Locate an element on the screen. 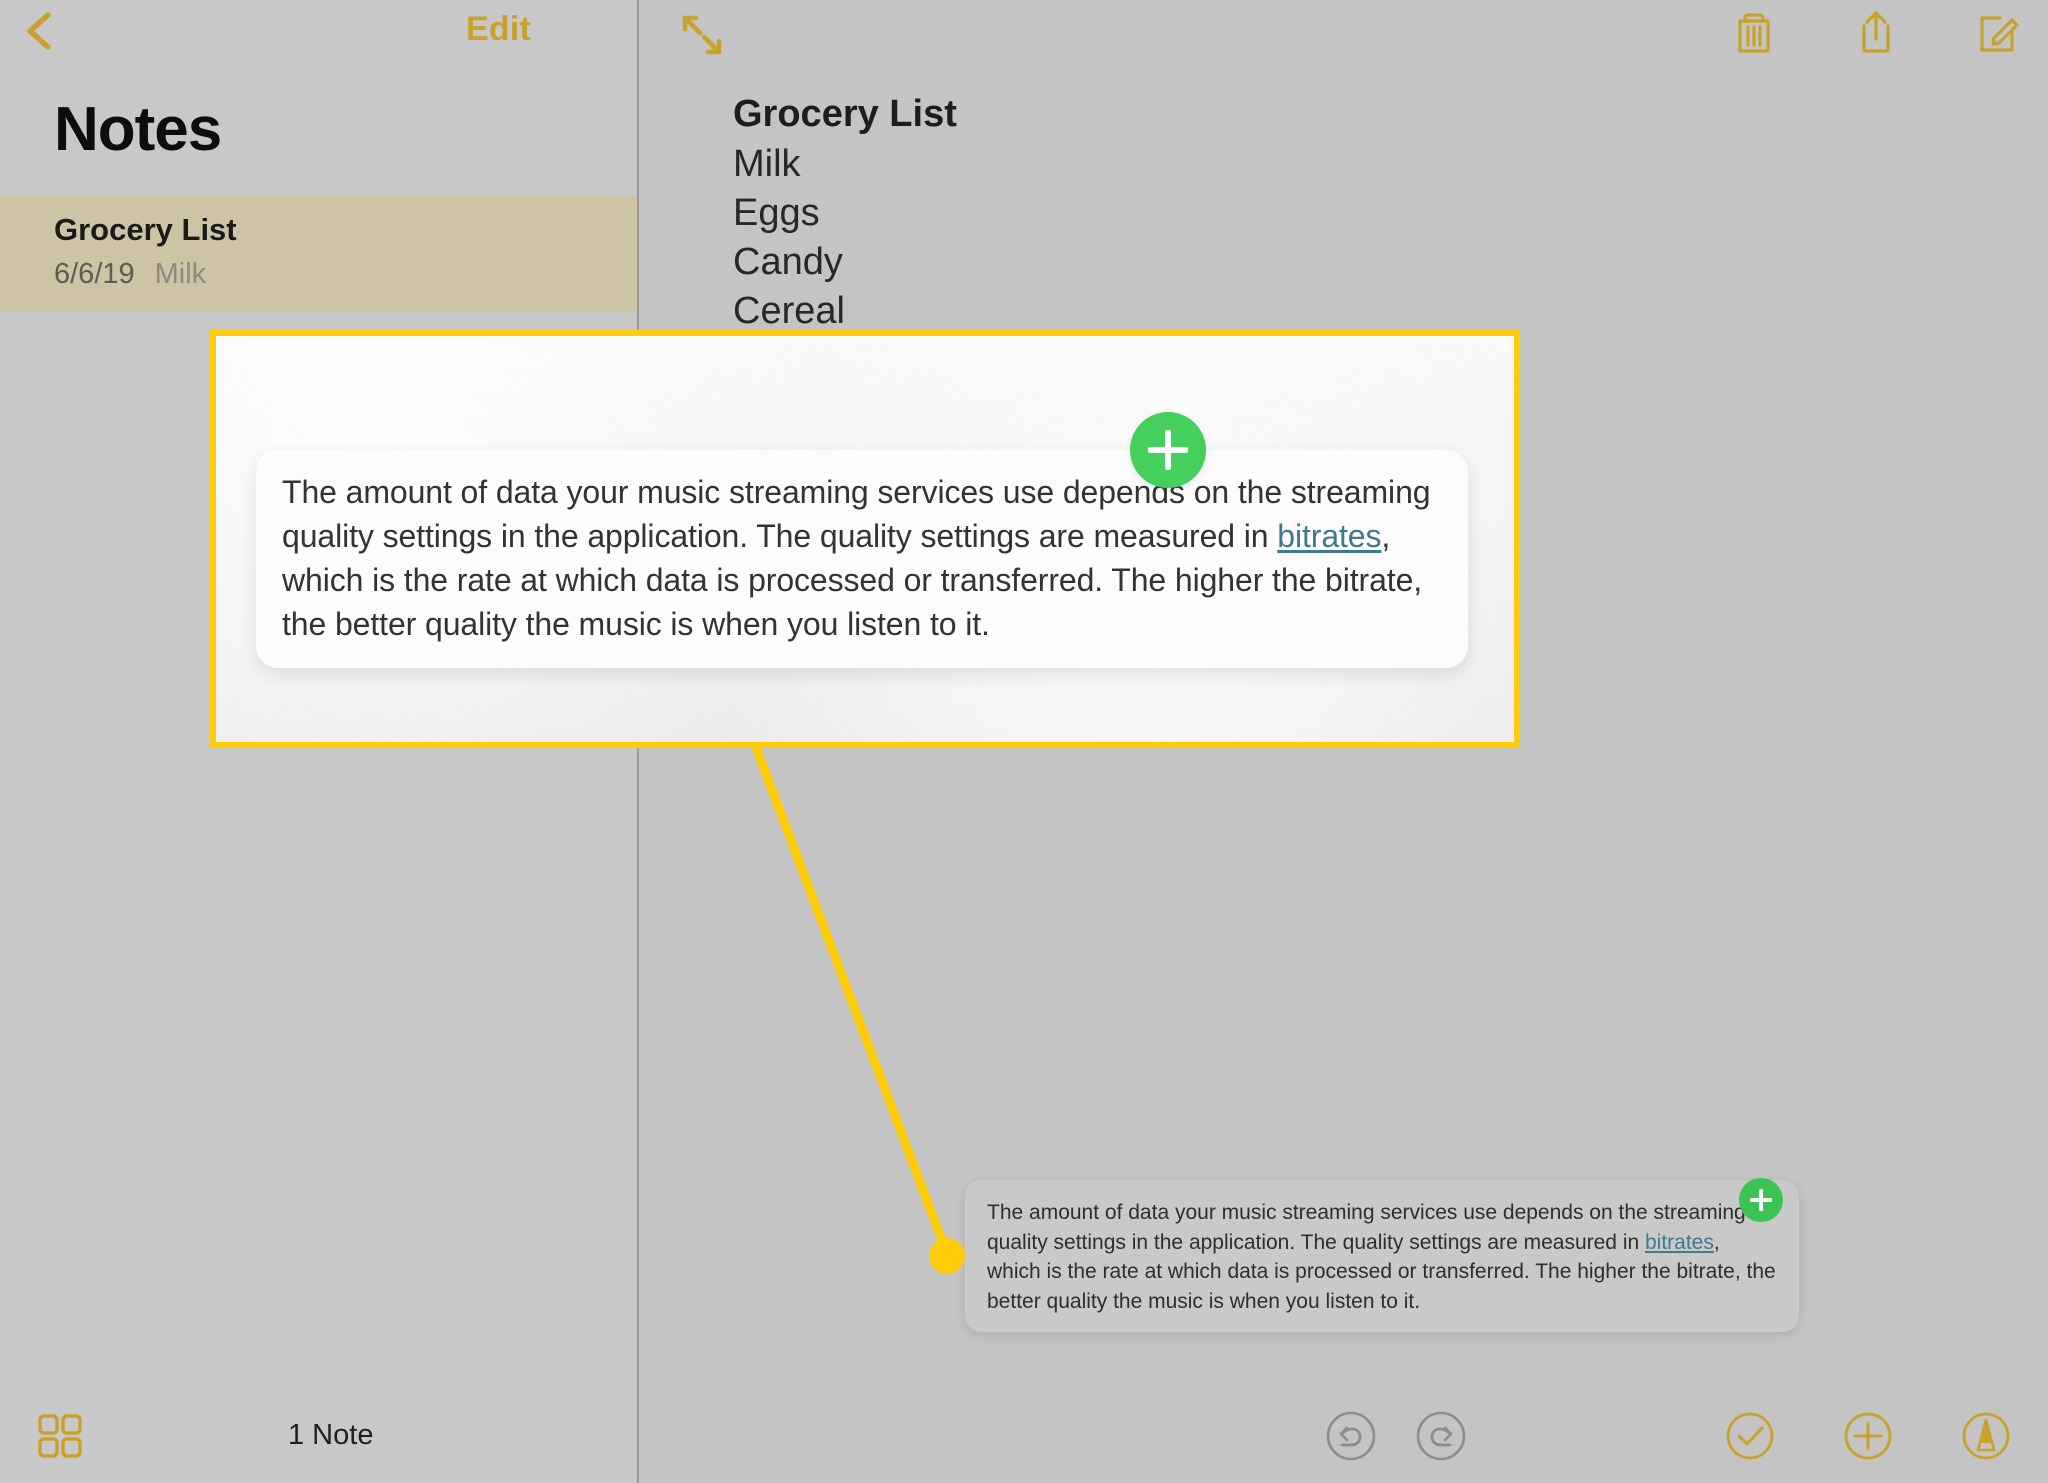 This screenshot has width=2048, height=1483. share-upload-icon is located at coordinates (1876, 32).